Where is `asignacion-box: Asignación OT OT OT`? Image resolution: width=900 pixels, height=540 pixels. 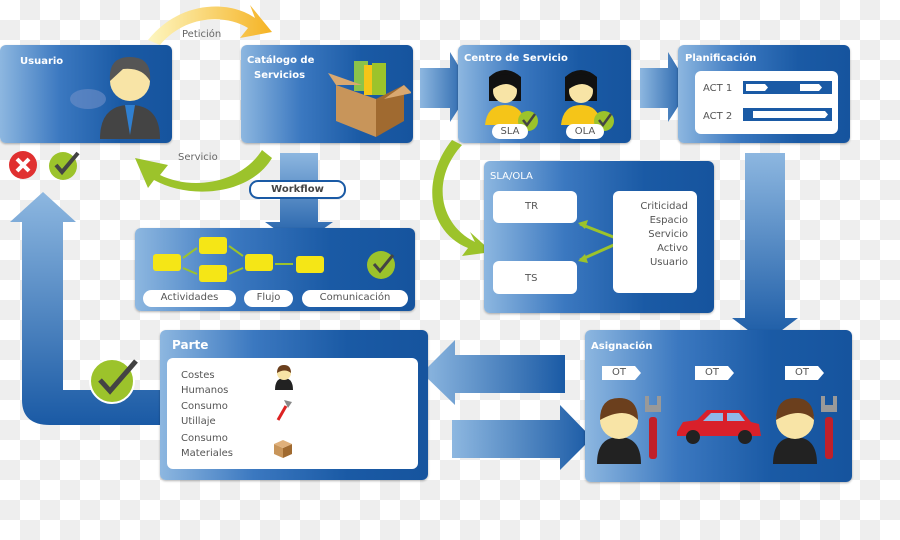
asignacion-box: Asignación OT OT OT is located at coordinates (718, 406).